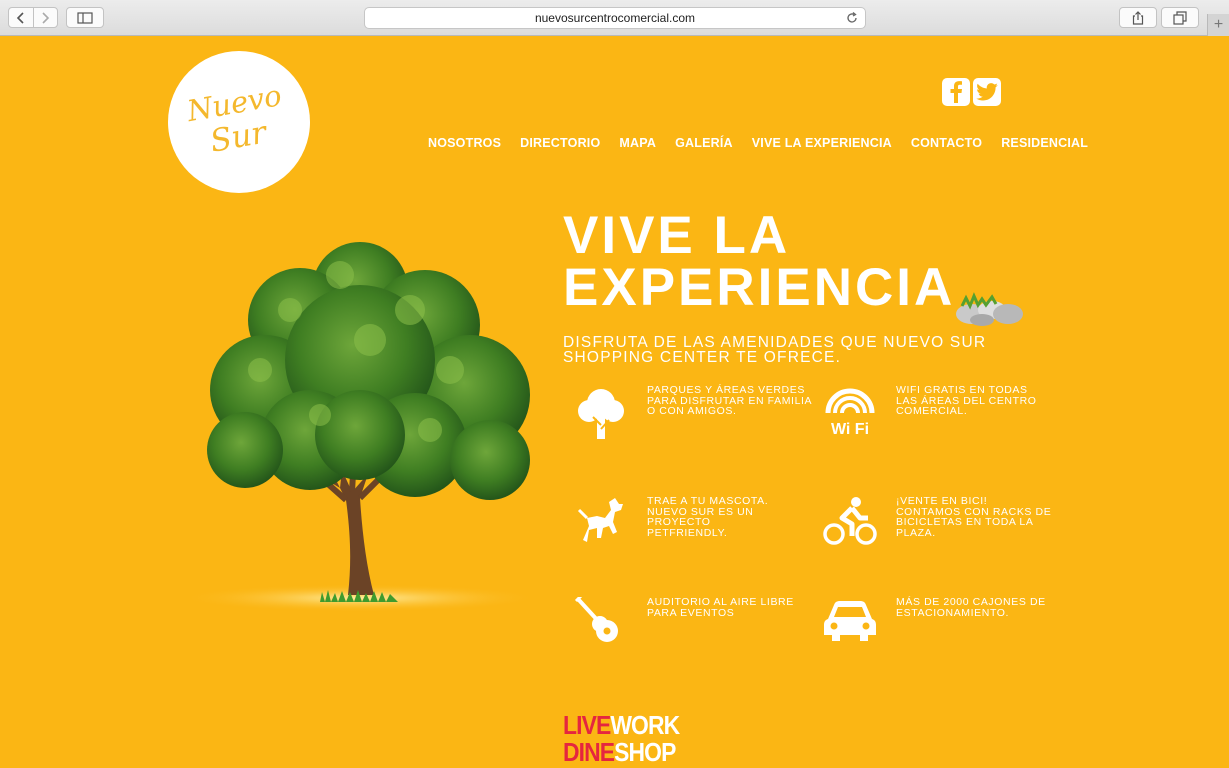  Describe the element at coordinates (1218, 25) in the screenshot. I see `new-tab-button: +` at that location.